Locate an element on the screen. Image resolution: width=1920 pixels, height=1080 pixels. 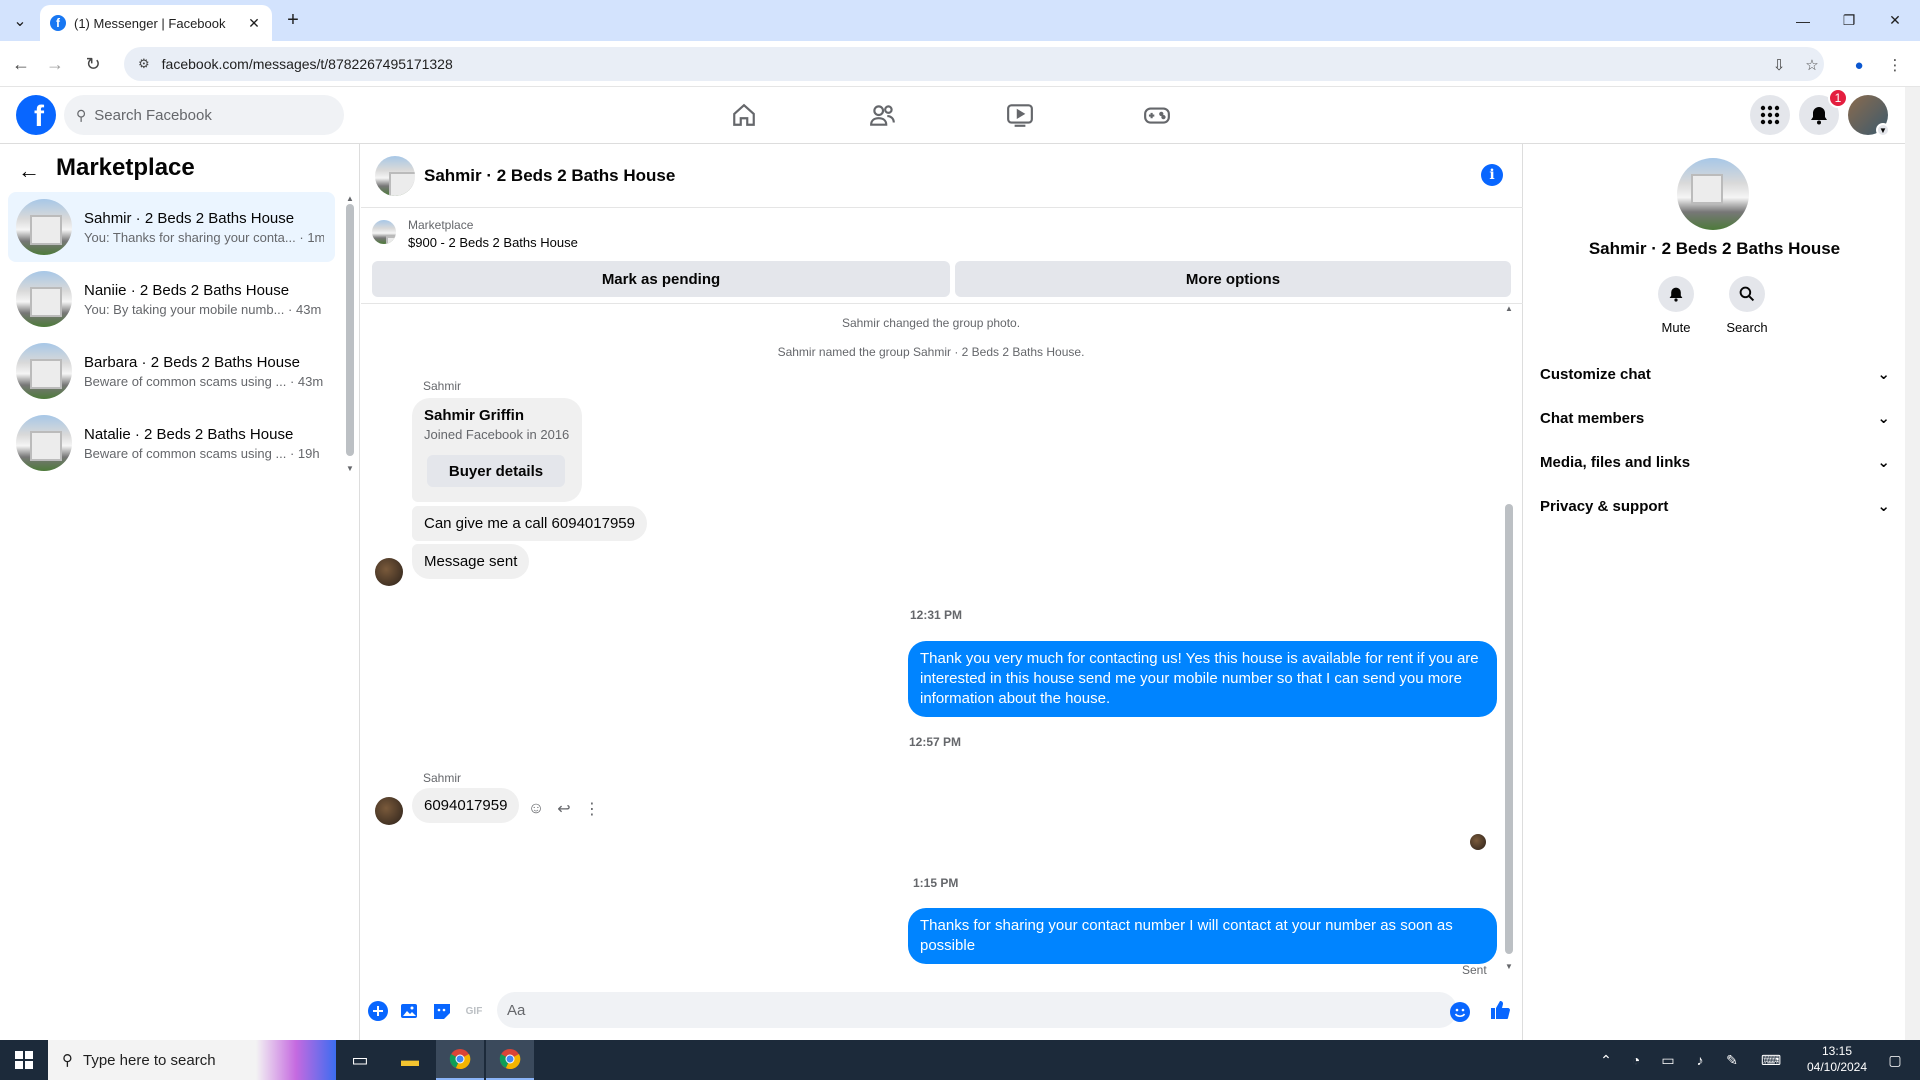
message-bubble: Can give me a call 6094017959 is located at coordinates (529, 523).